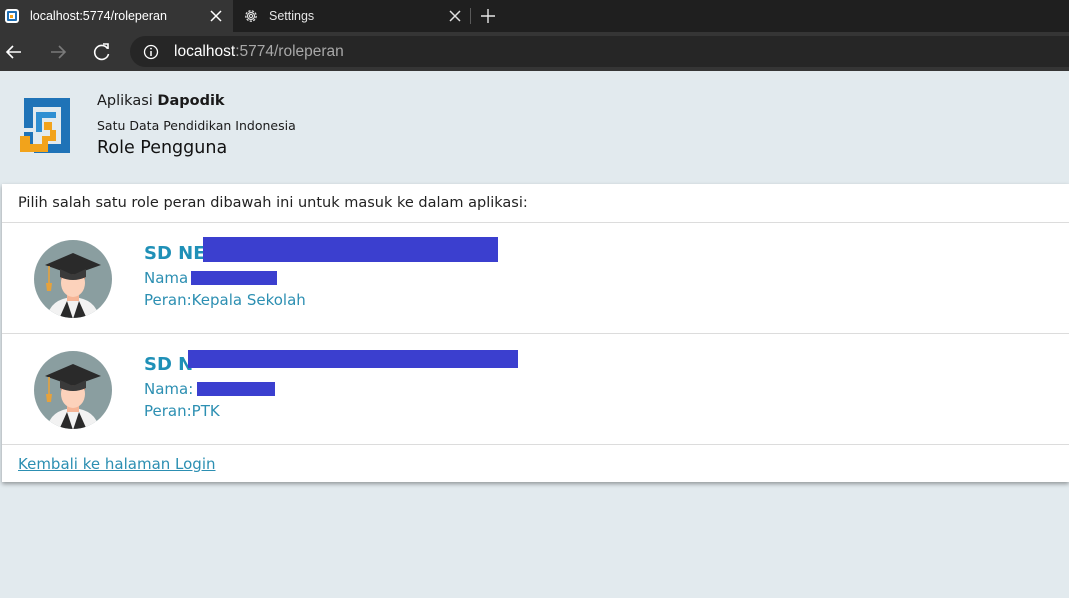 Image resolution: width=1069 pixels, height=598 pixels. Describe the element at coordinates (191, 101) in the screenshot. I see `app-title-name: Dapodik` at that location.